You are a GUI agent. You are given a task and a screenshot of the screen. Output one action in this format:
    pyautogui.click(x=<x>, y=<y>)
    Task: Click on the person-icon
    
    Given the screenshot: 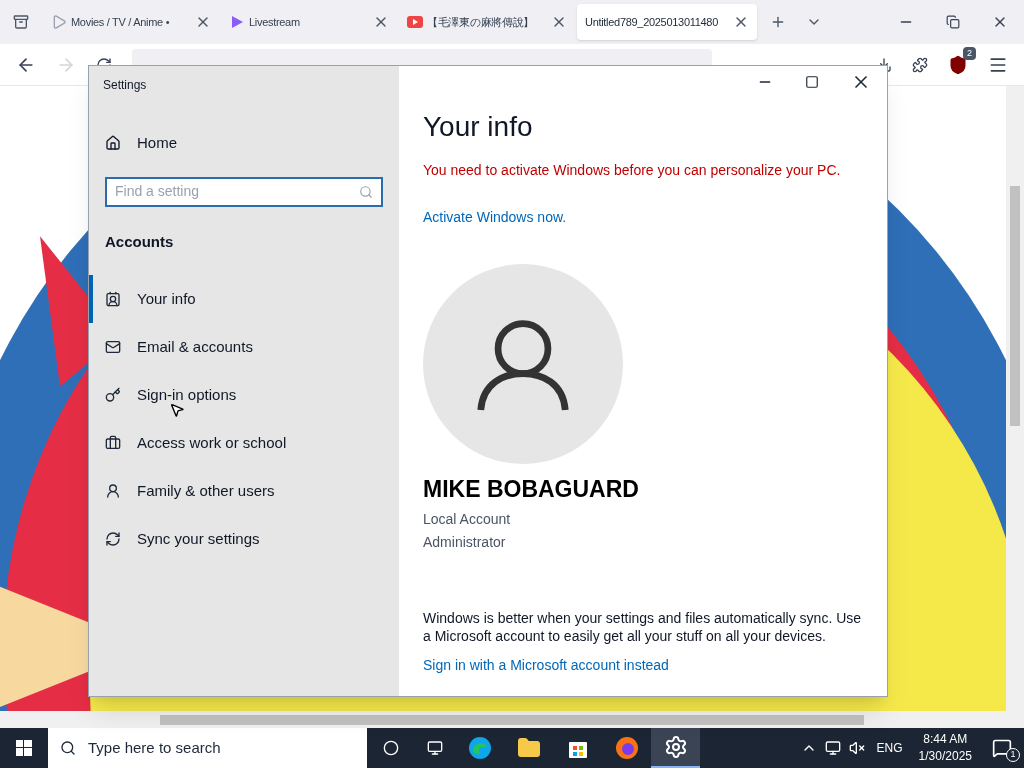 What is the action you would take?
    pyautogui.click(x=113, y=491)
    